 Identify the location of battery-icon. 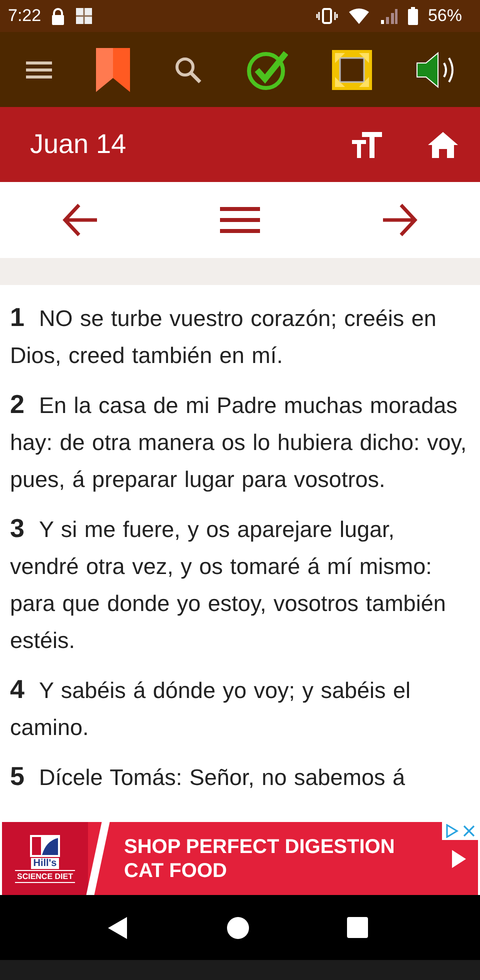
(413, 16).